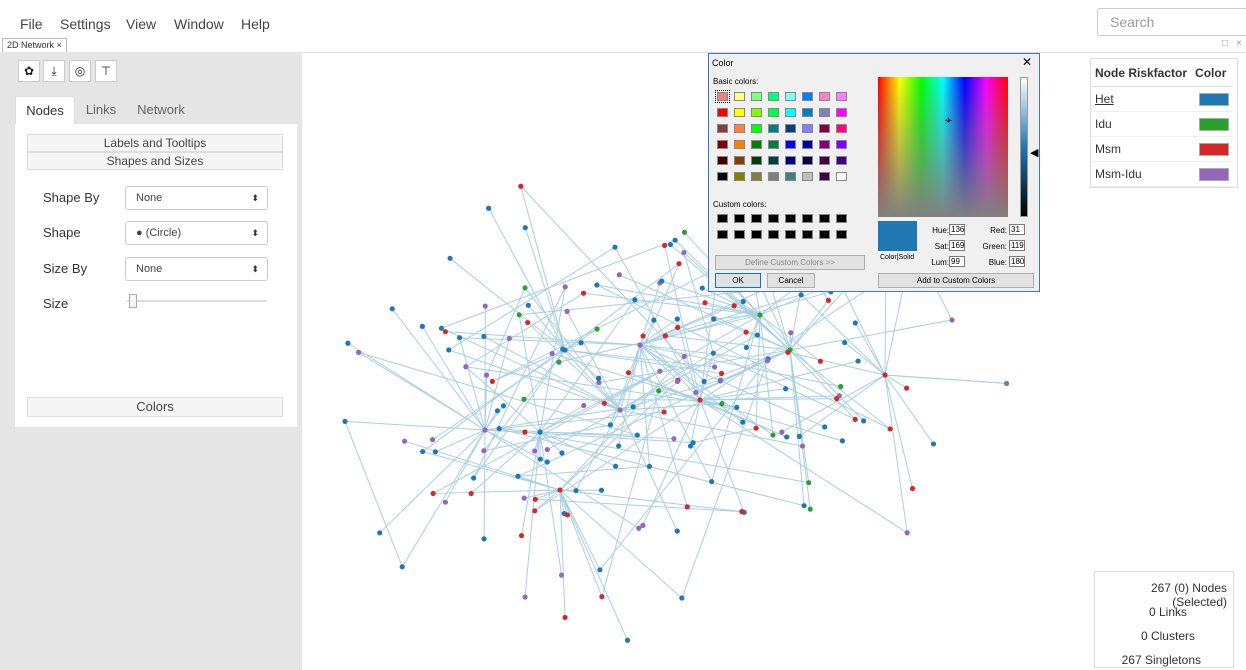  I want to click on search-input: Search, so click(1171, 22).